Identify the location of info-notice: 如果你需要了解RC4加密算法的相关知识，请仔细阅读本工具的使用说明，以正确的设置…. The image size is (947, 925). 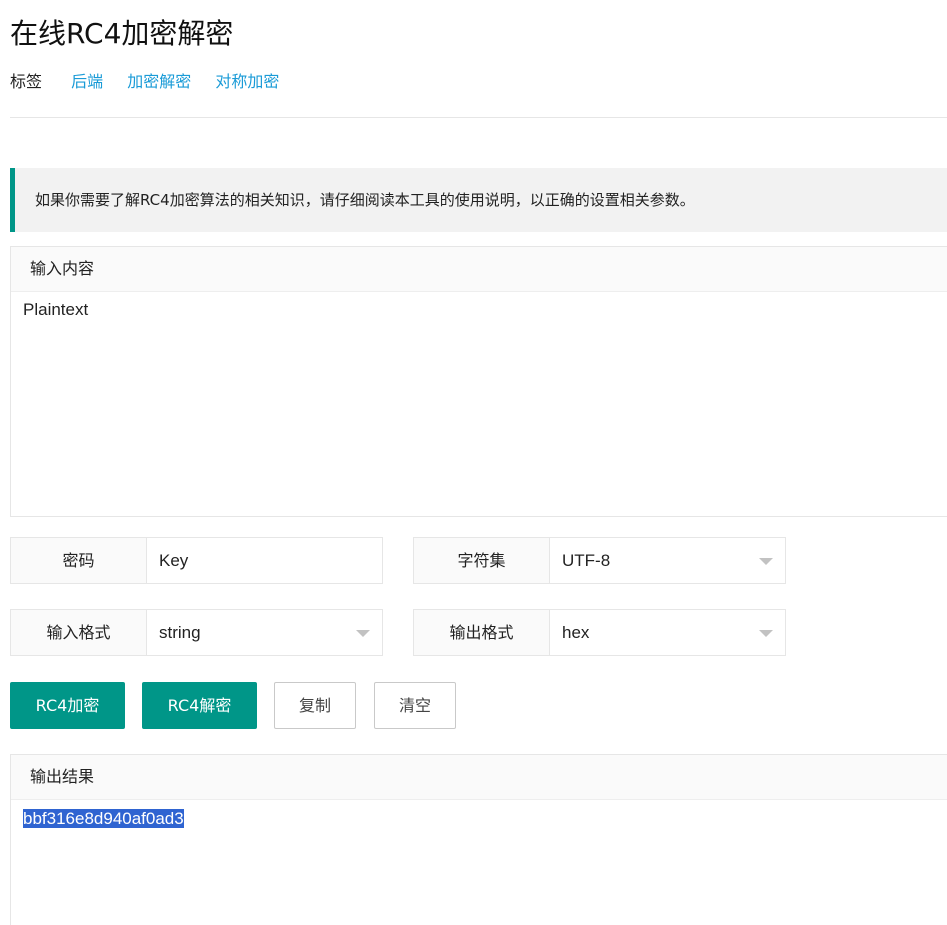
(478, 200).